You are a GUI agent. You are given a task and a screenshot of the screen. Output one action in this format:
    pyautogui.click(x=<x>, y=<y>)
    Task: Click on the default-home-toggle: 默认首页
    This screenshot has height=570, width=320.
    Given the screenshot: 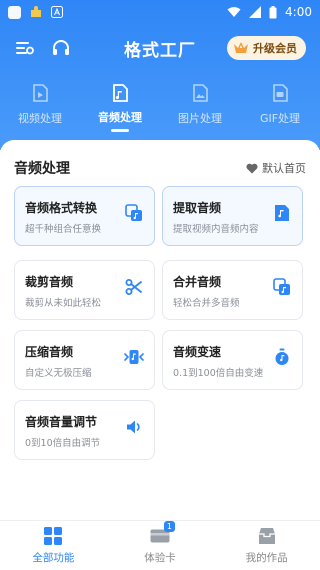 What is the action you would take?
    pyautogui.click(x=276, y=168)
    